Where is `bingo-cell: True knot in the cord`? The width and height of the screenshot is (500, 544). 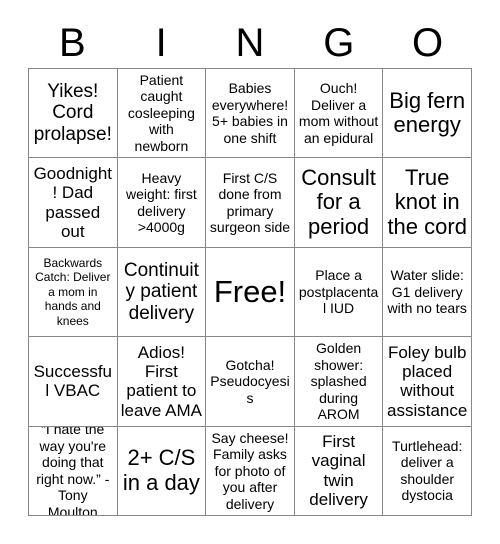 bingo-cell: True knot in the cord is located at coordinates (427, 203).